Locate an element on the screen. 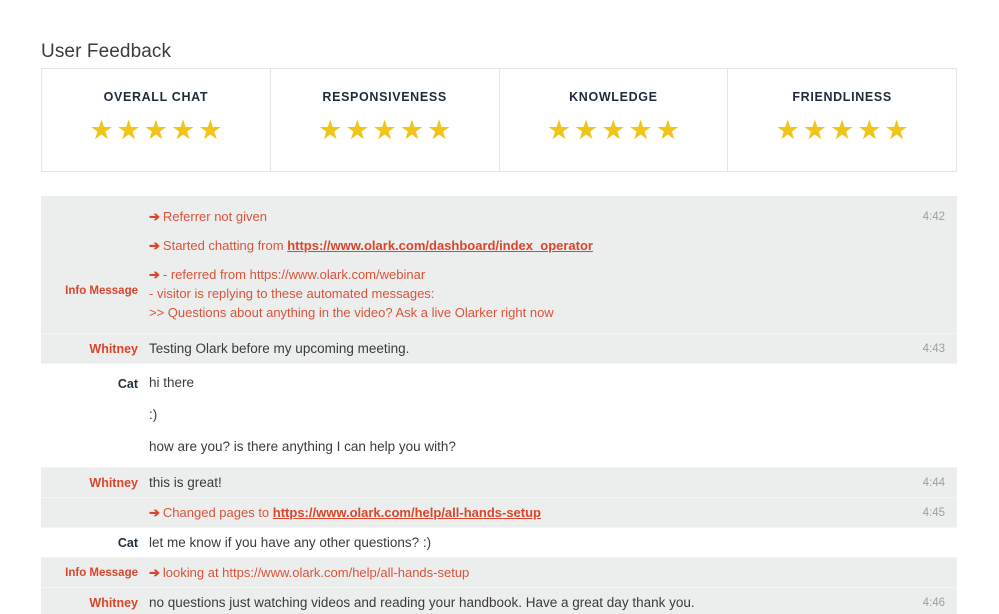 Image resolution: width=999 pixels, height=614 pixels. chat-message-text: Referrer not given is located at coordinates (214, 216).